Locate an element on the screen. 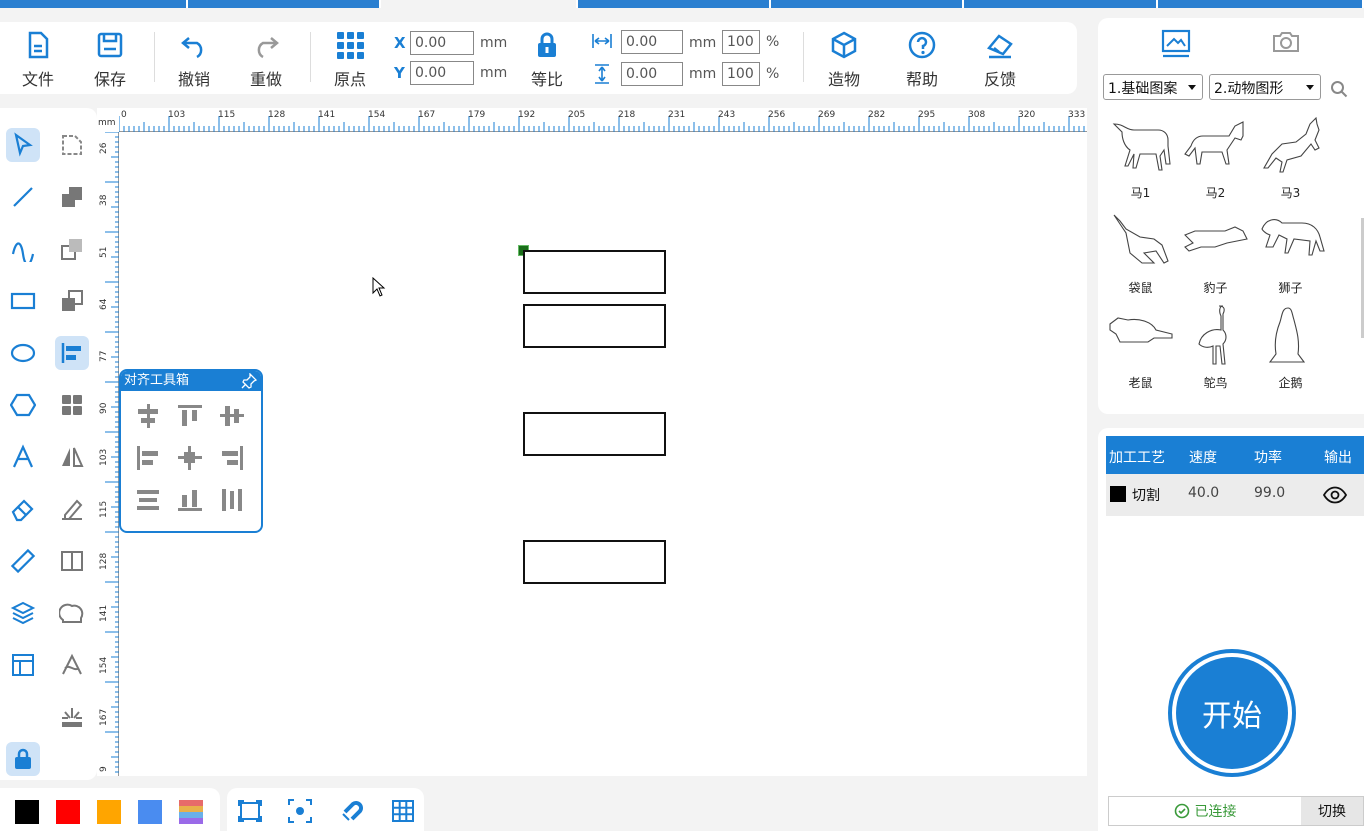 Image resolution: width=1364 pixels, height=831 pixels. color-swatch-blue is located at coordinates (150, 812).